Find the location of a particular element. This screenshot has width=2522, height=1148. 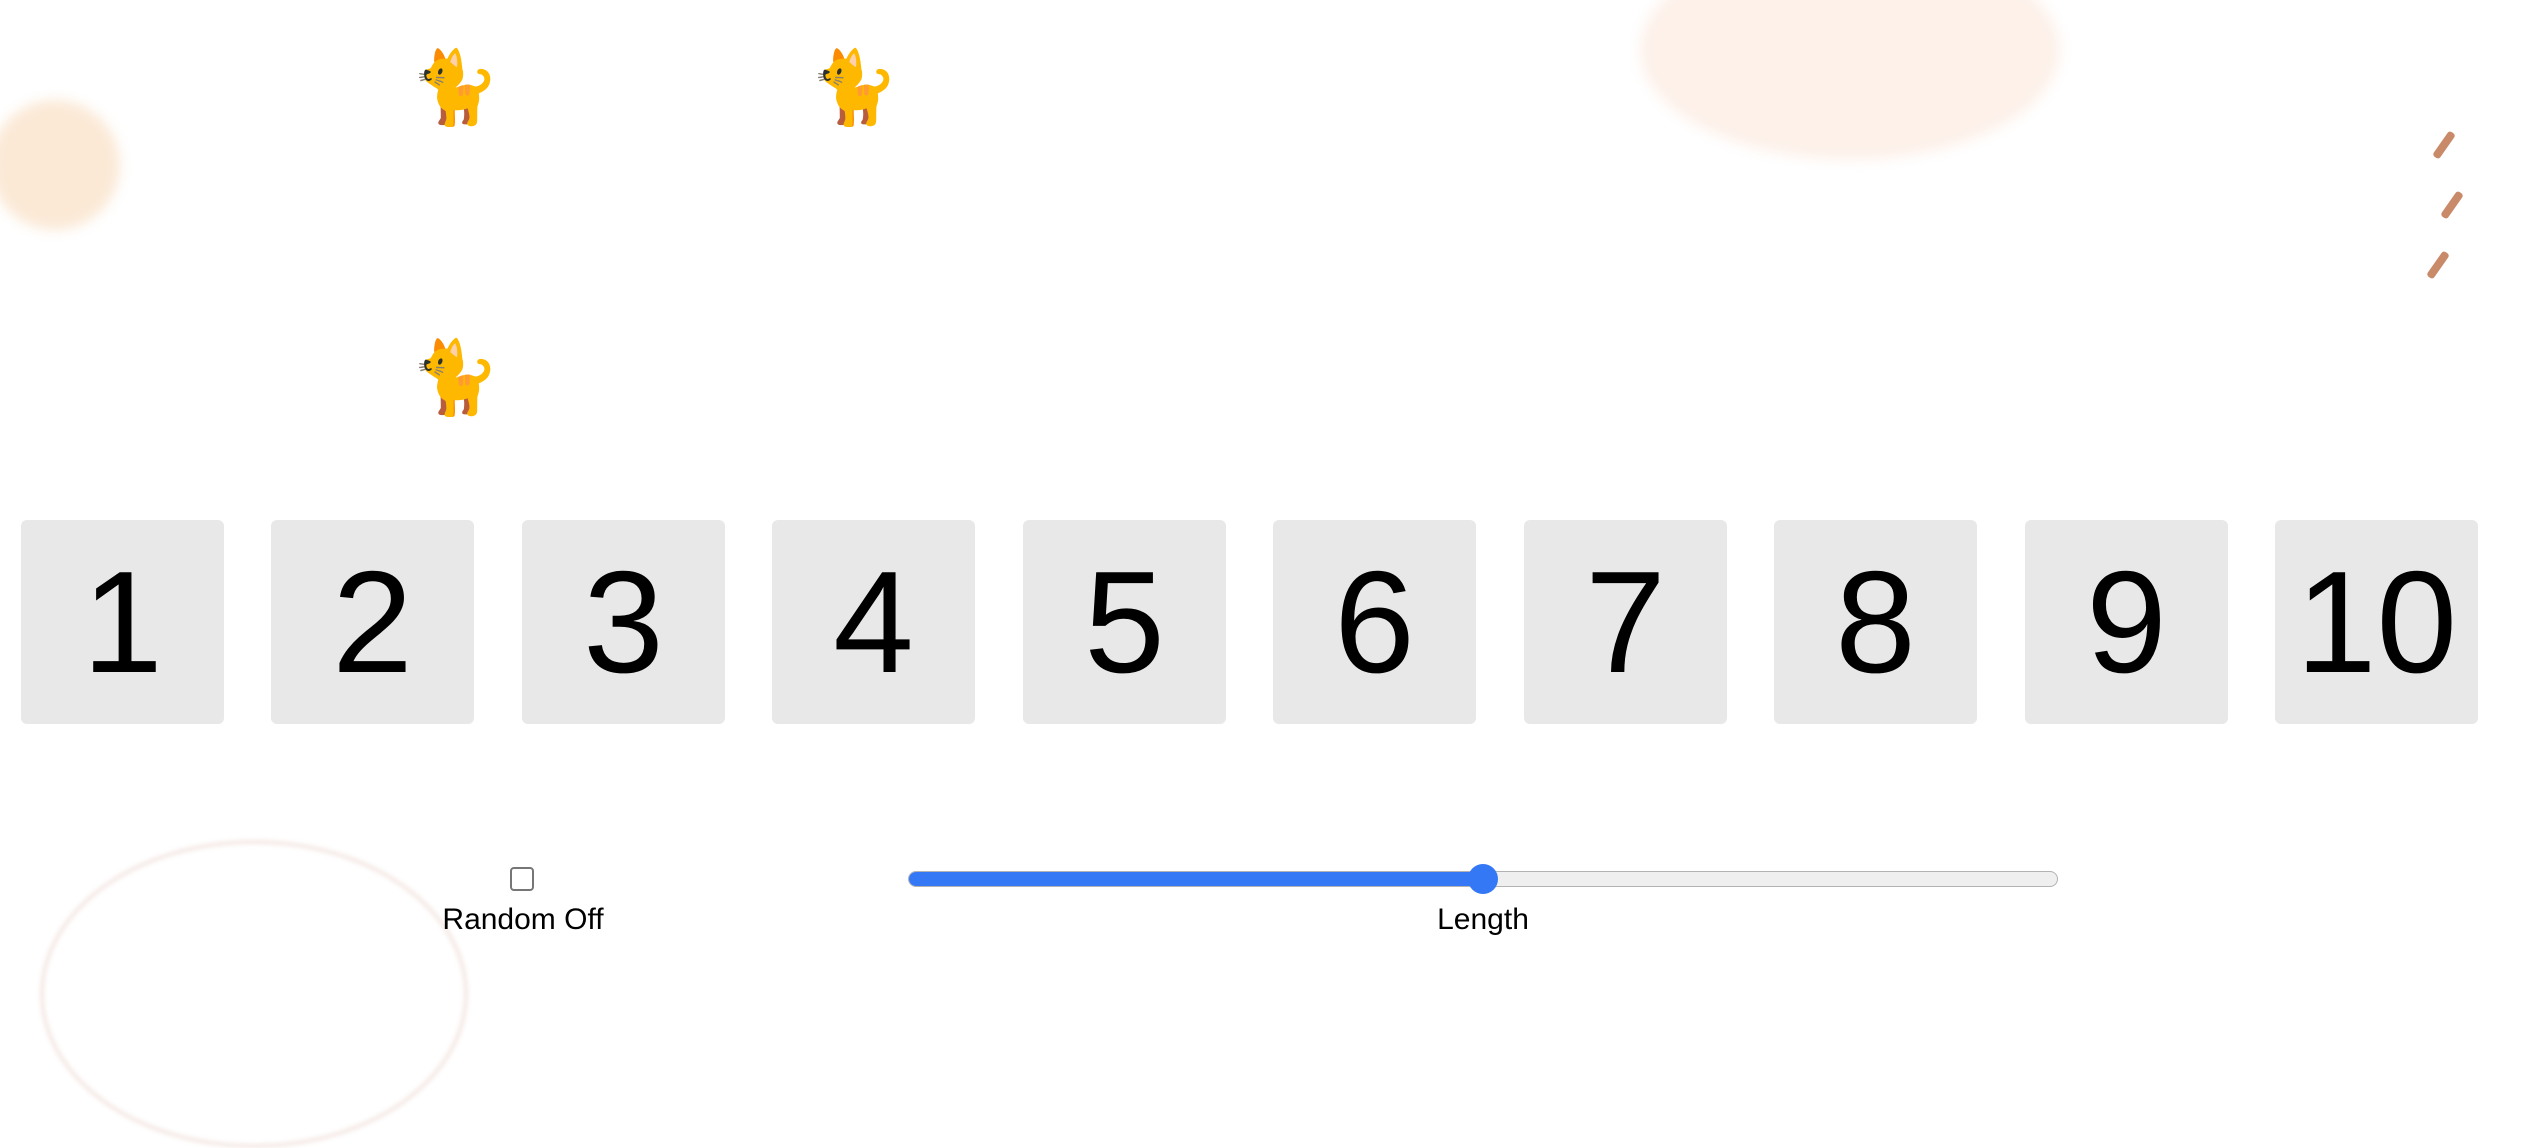

background-arc is located at coordinates (254, 994).